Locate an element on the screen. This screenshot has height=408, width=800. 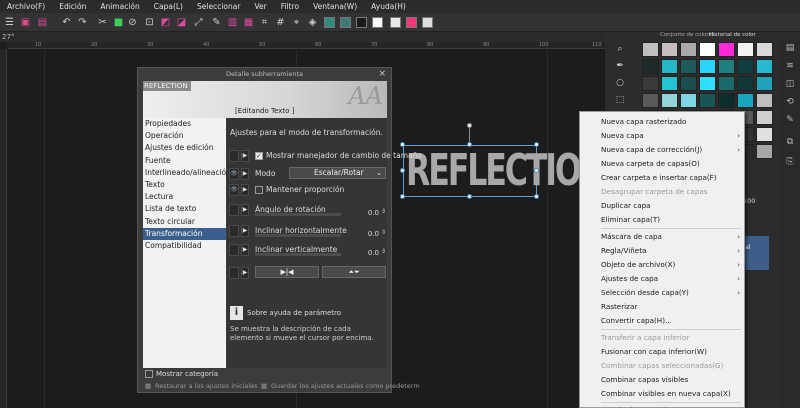
deselect-icon: ⊘ is located at coordinates (132, 22).